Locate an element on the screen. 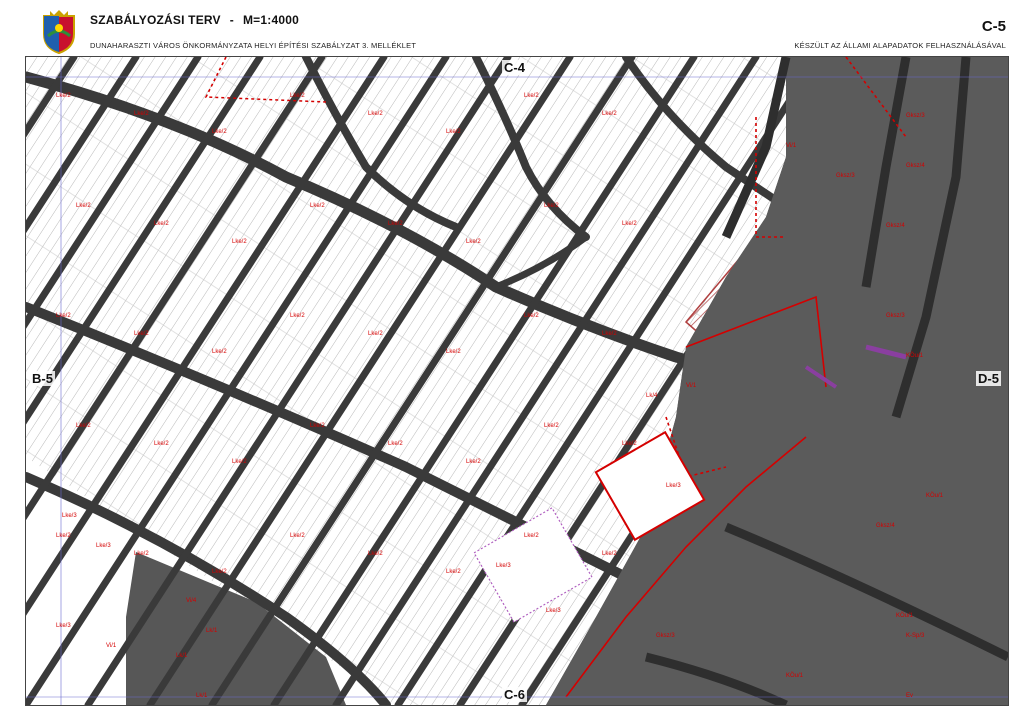 Image resolution: width=1024 pixels, height=724 pixels. zone-label: Vi/4 is located at coordinates (191, 601).